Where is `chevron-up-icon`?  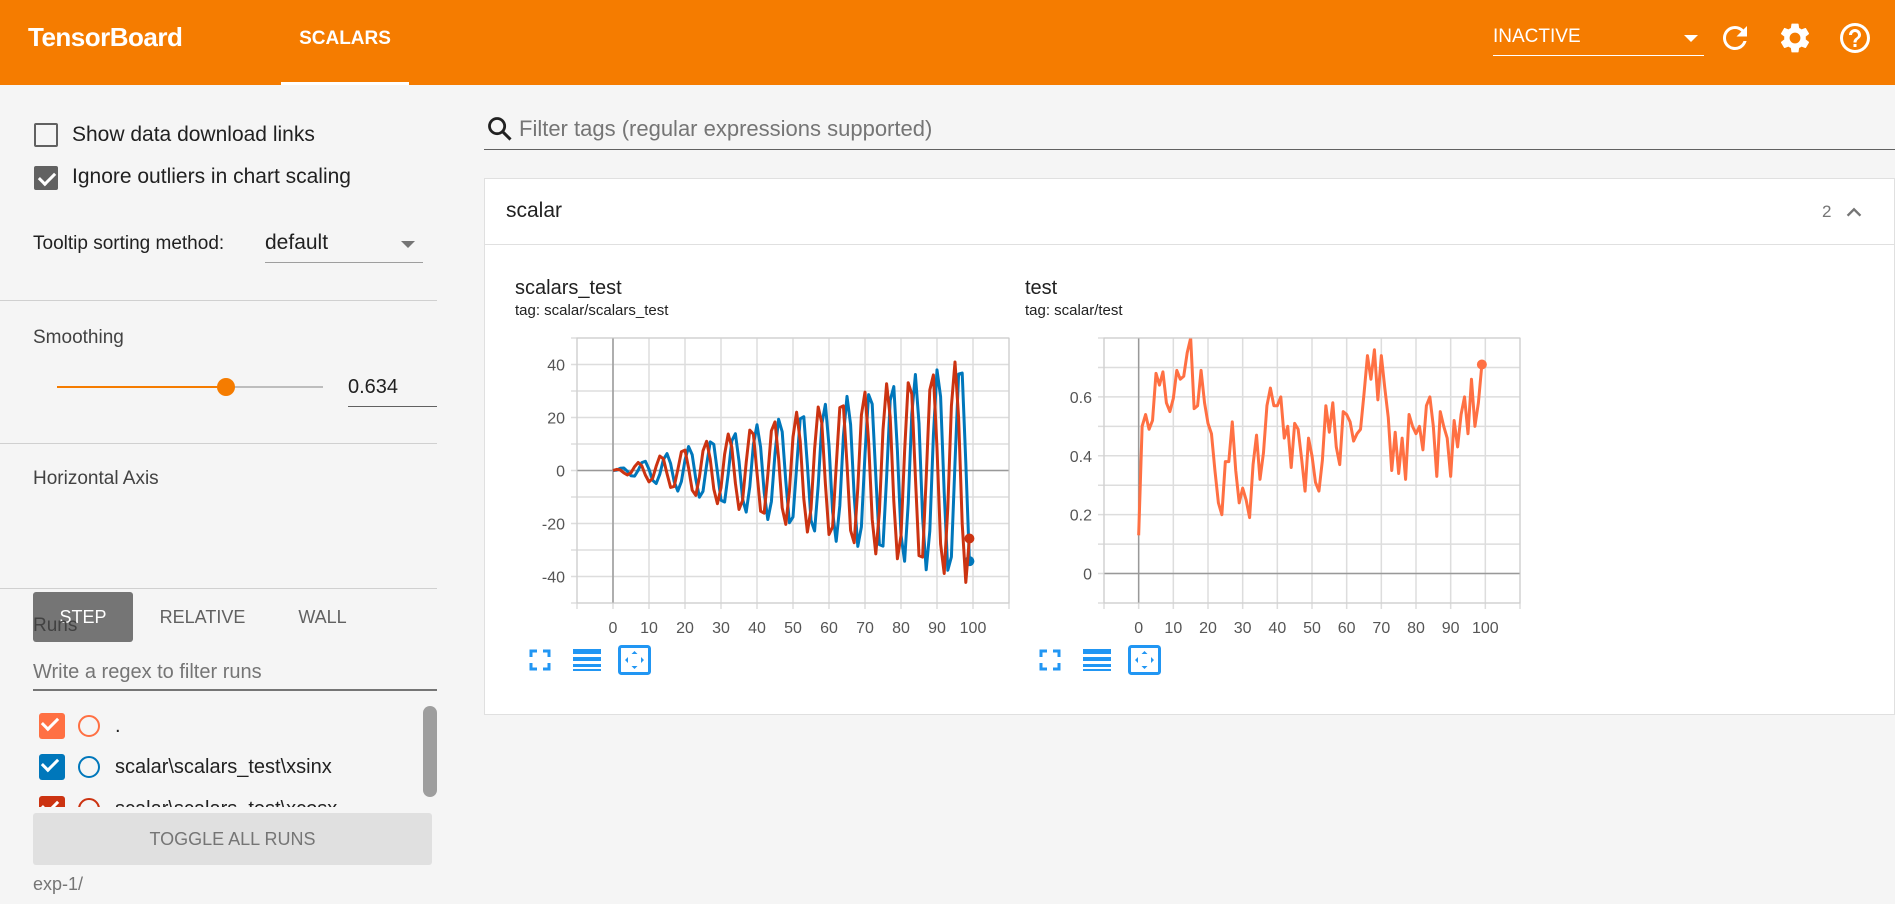 chevron-up-icon is located at coordinates (1854, 212).